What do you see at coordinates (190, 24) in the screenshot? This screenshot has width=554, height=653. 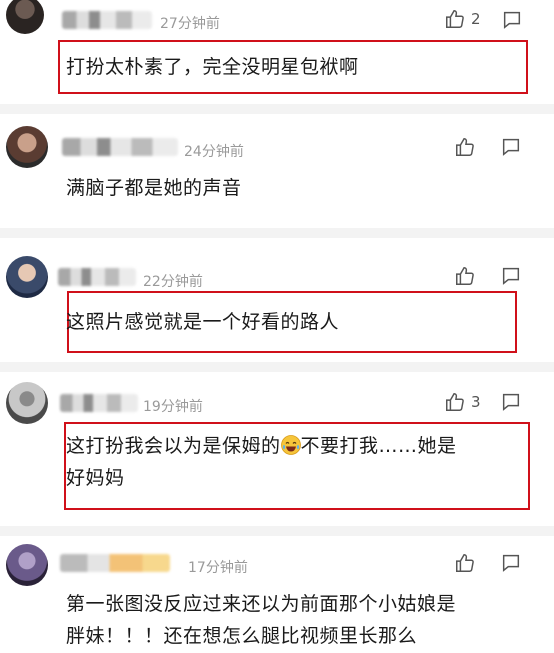 I see `comment-time: 27分钟前` at bounding box center [190, 24].